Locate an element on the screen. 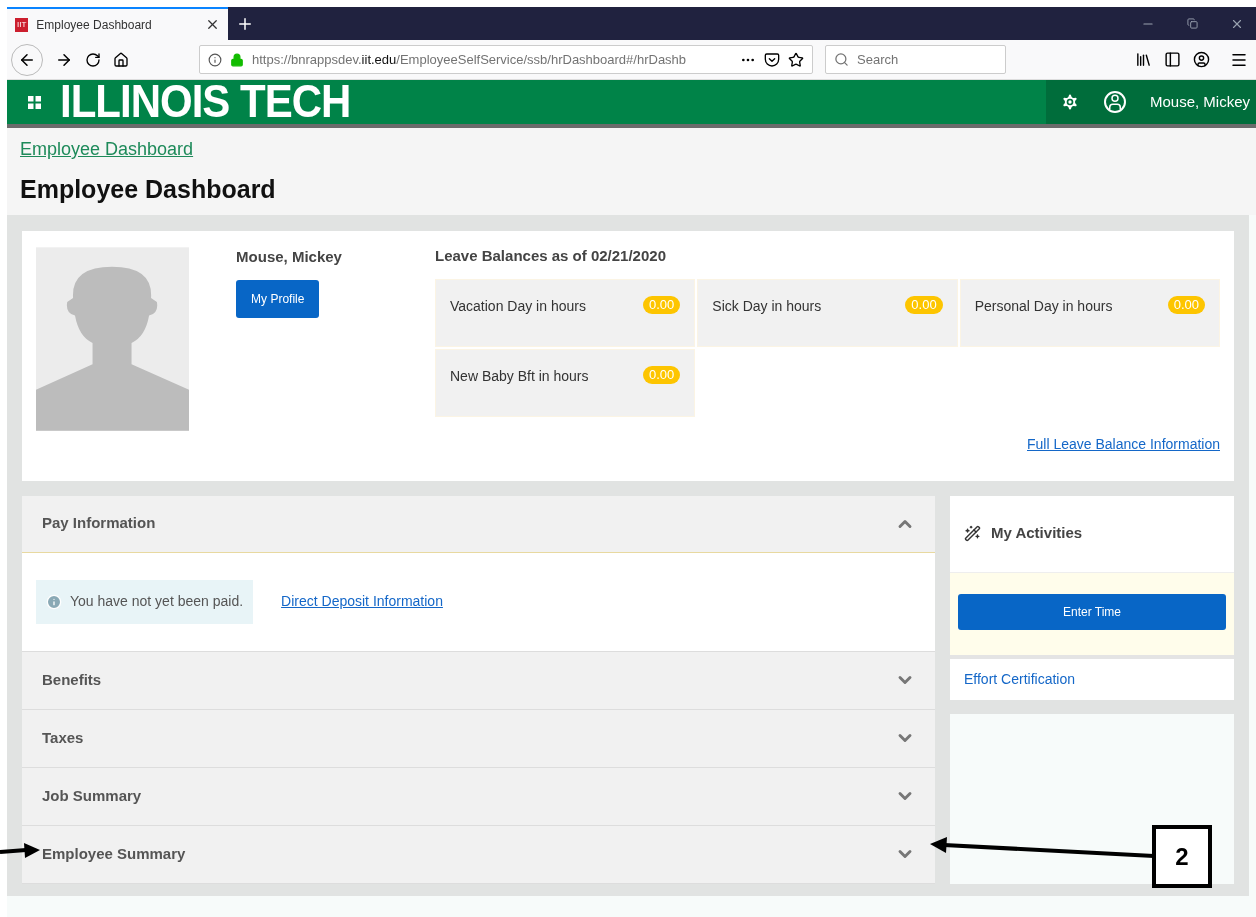 The width and height of the screenshot is (1256, 917). leave-balances-title: Leave Balances as of 02/21/2020 is located at coordinates (551, 255).